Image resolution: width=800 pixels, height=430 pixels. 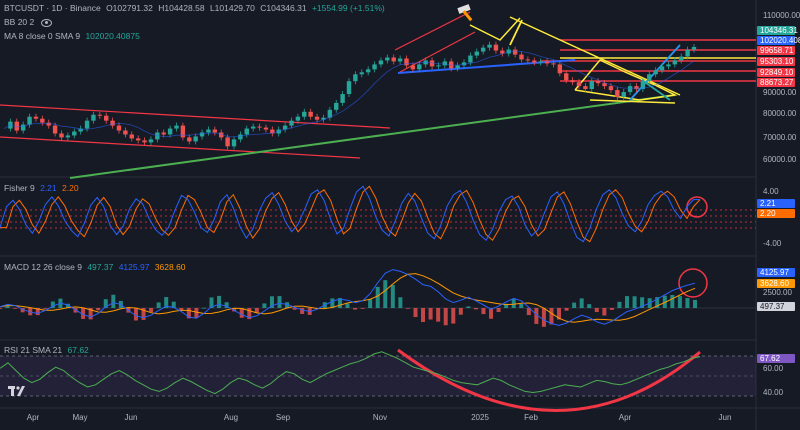 What do you see at coordinates (776, 213) in the screenshot?
I see `fisher-tag-2: 2.20` at bounding box center [776, 213].